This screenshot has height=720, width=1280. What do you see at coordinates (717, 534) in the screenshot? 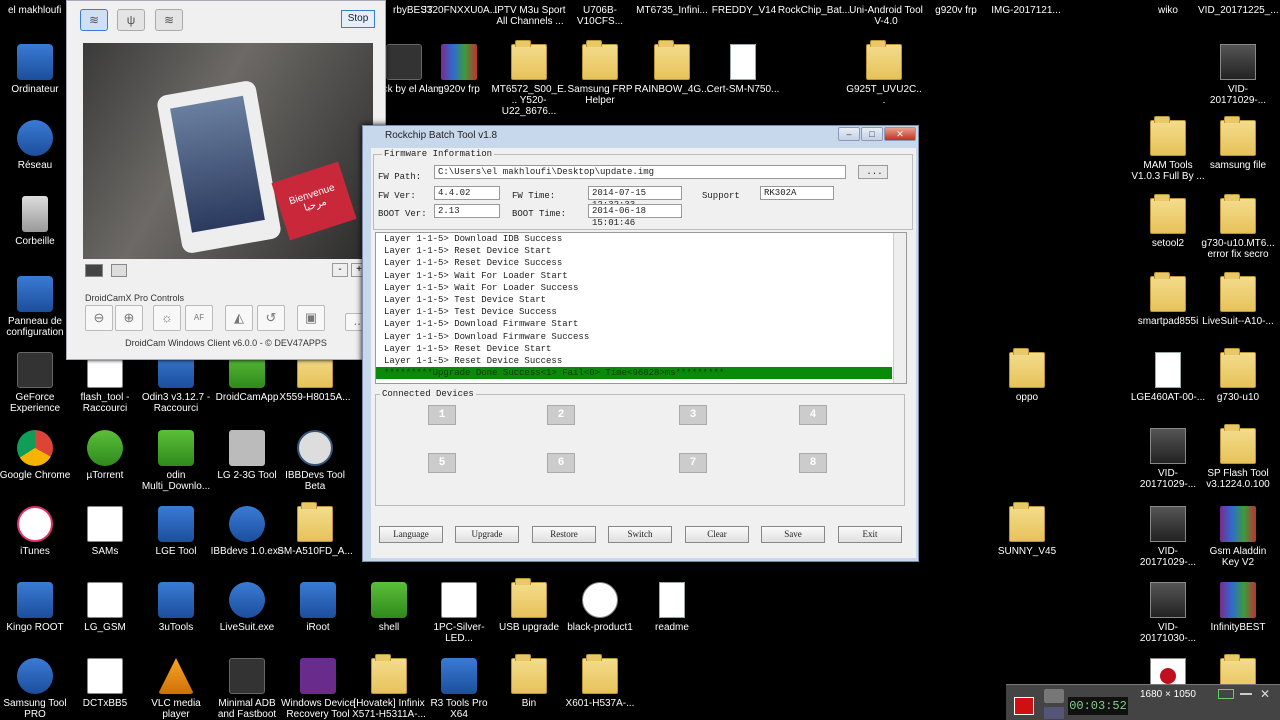
I see `clear-button: Clear` at bounding box center [717, 534].